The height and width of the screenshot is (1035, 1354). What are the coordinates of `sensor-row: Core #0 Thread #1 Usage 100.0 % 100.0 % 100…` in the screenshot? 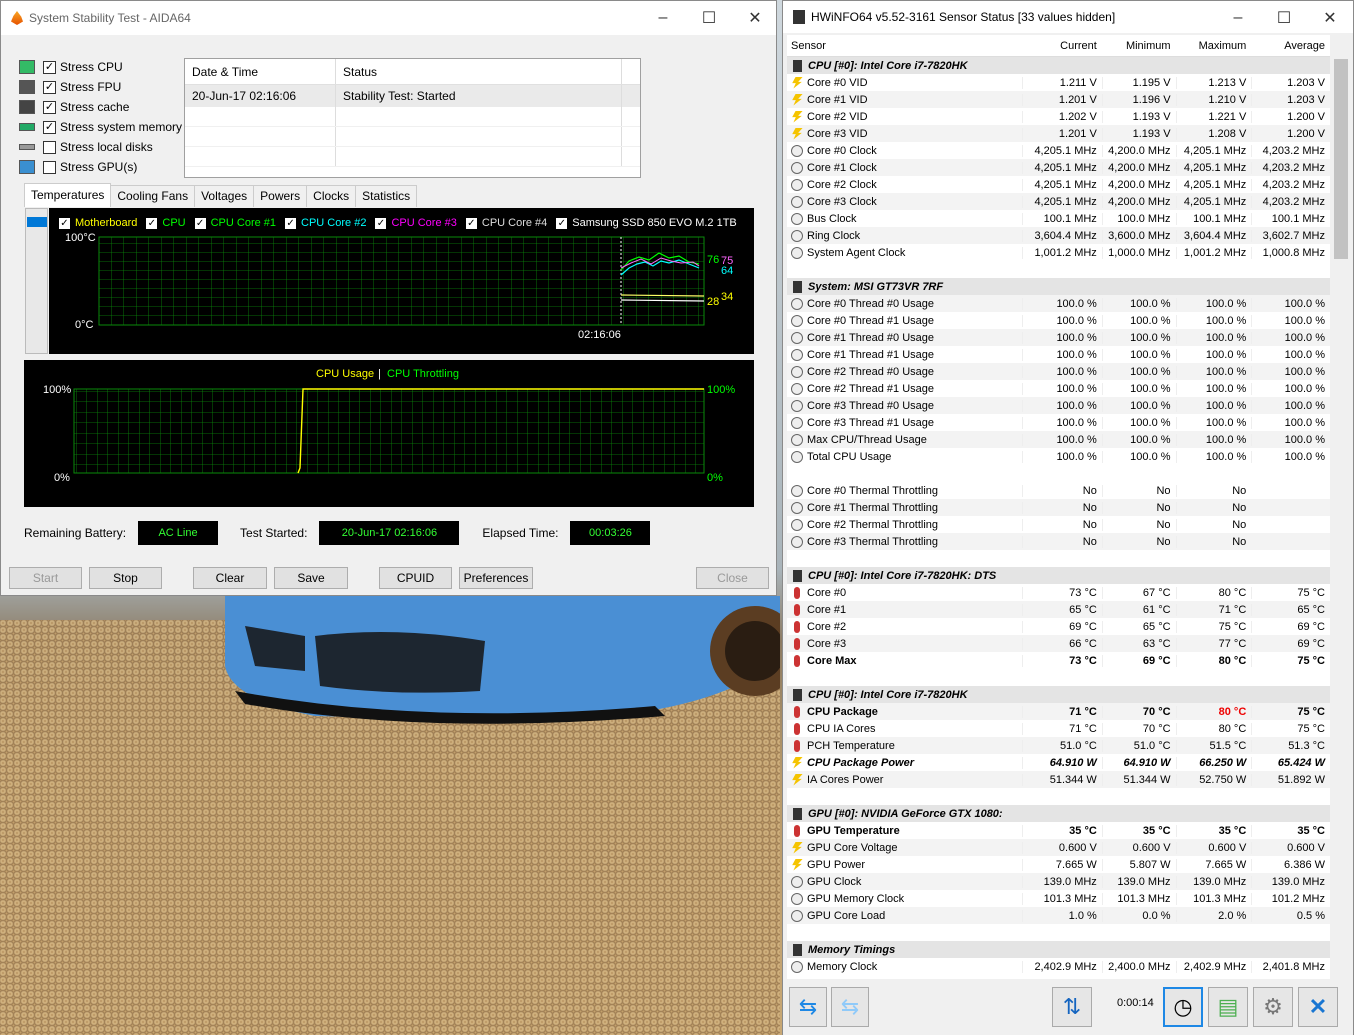 It's located at (1058, 320).